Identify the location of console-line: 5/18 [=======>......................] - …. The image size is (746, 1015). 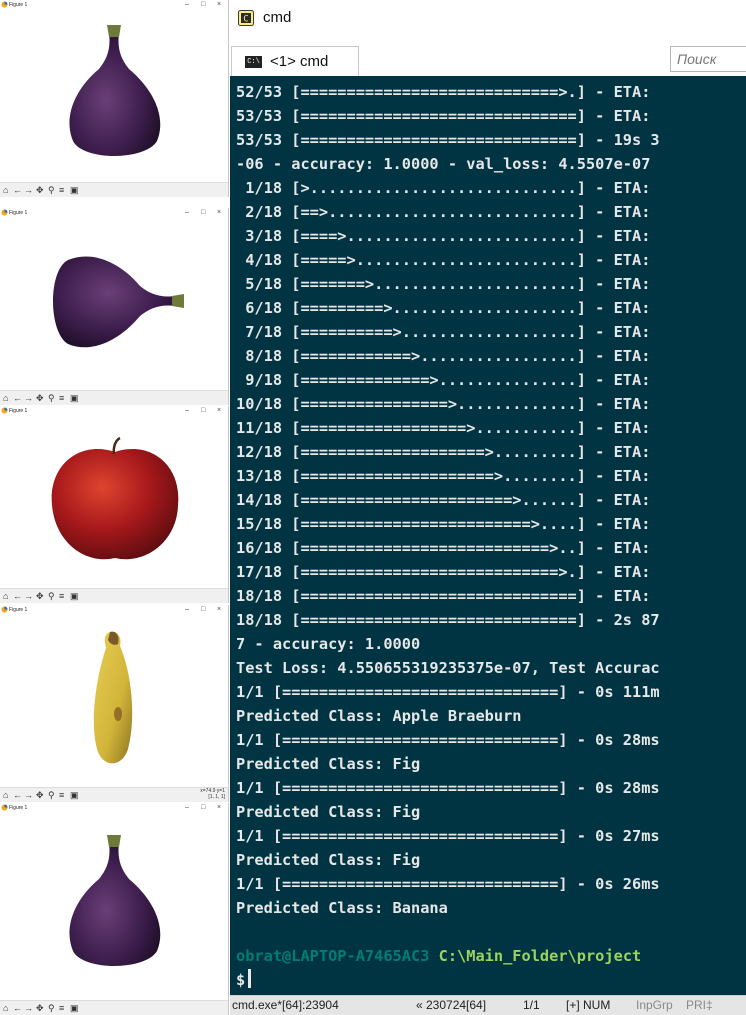
(448, 284).